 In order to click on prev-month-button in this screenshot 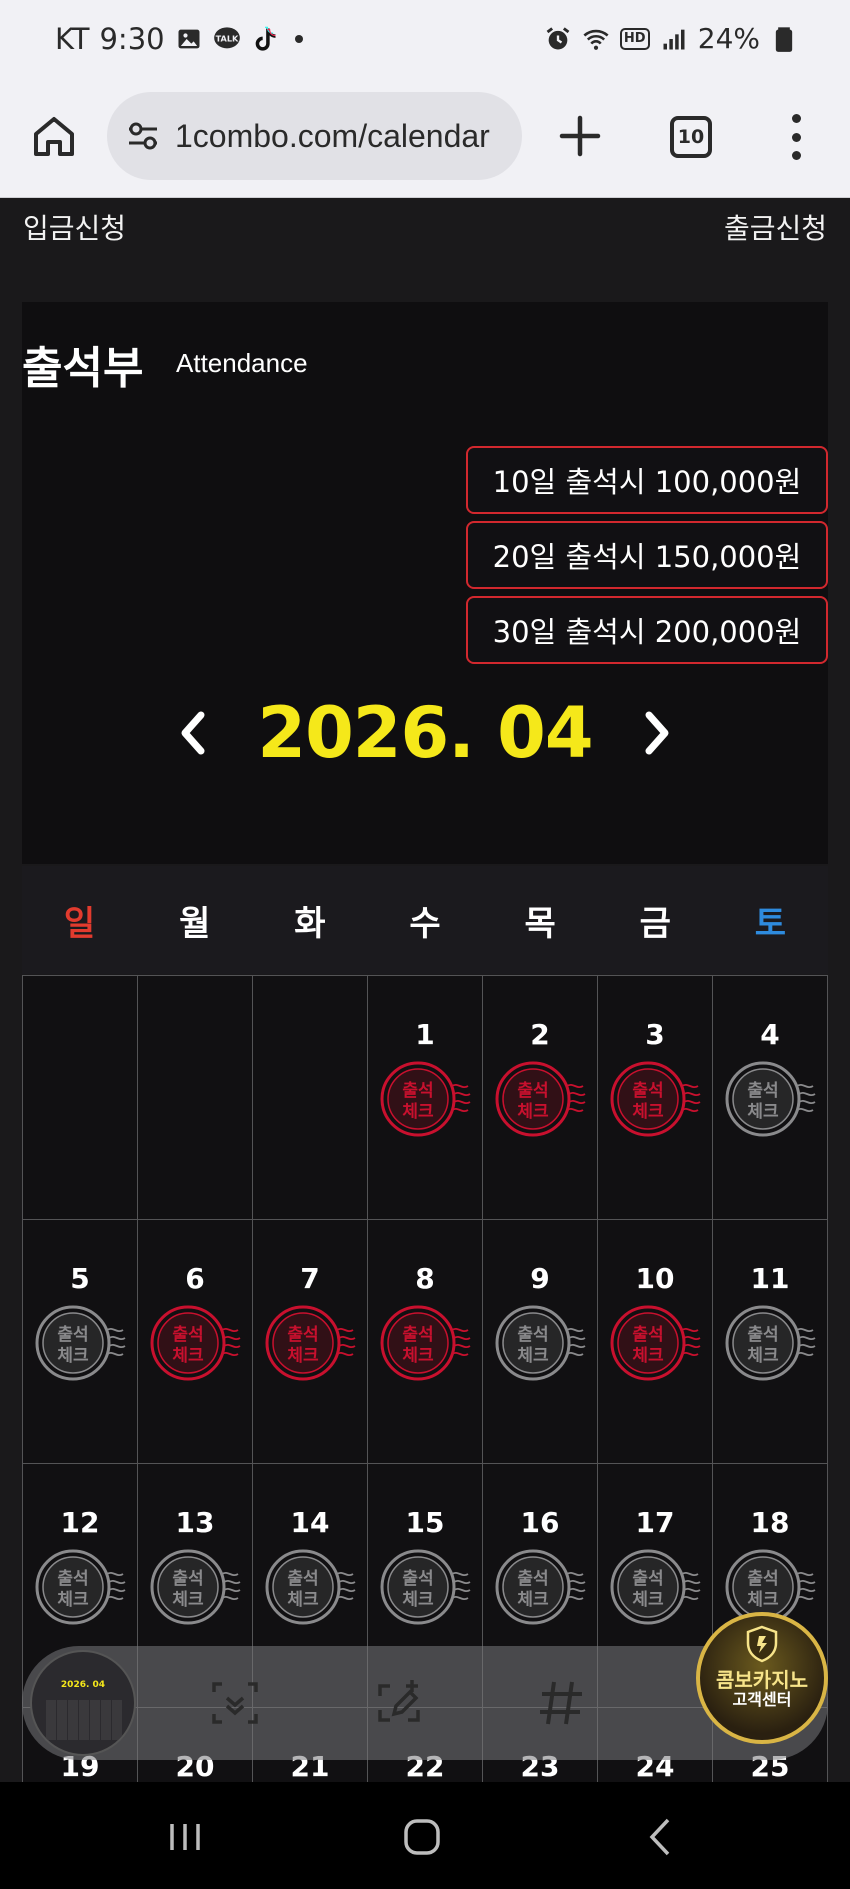, I will do `click(193, 733)`.